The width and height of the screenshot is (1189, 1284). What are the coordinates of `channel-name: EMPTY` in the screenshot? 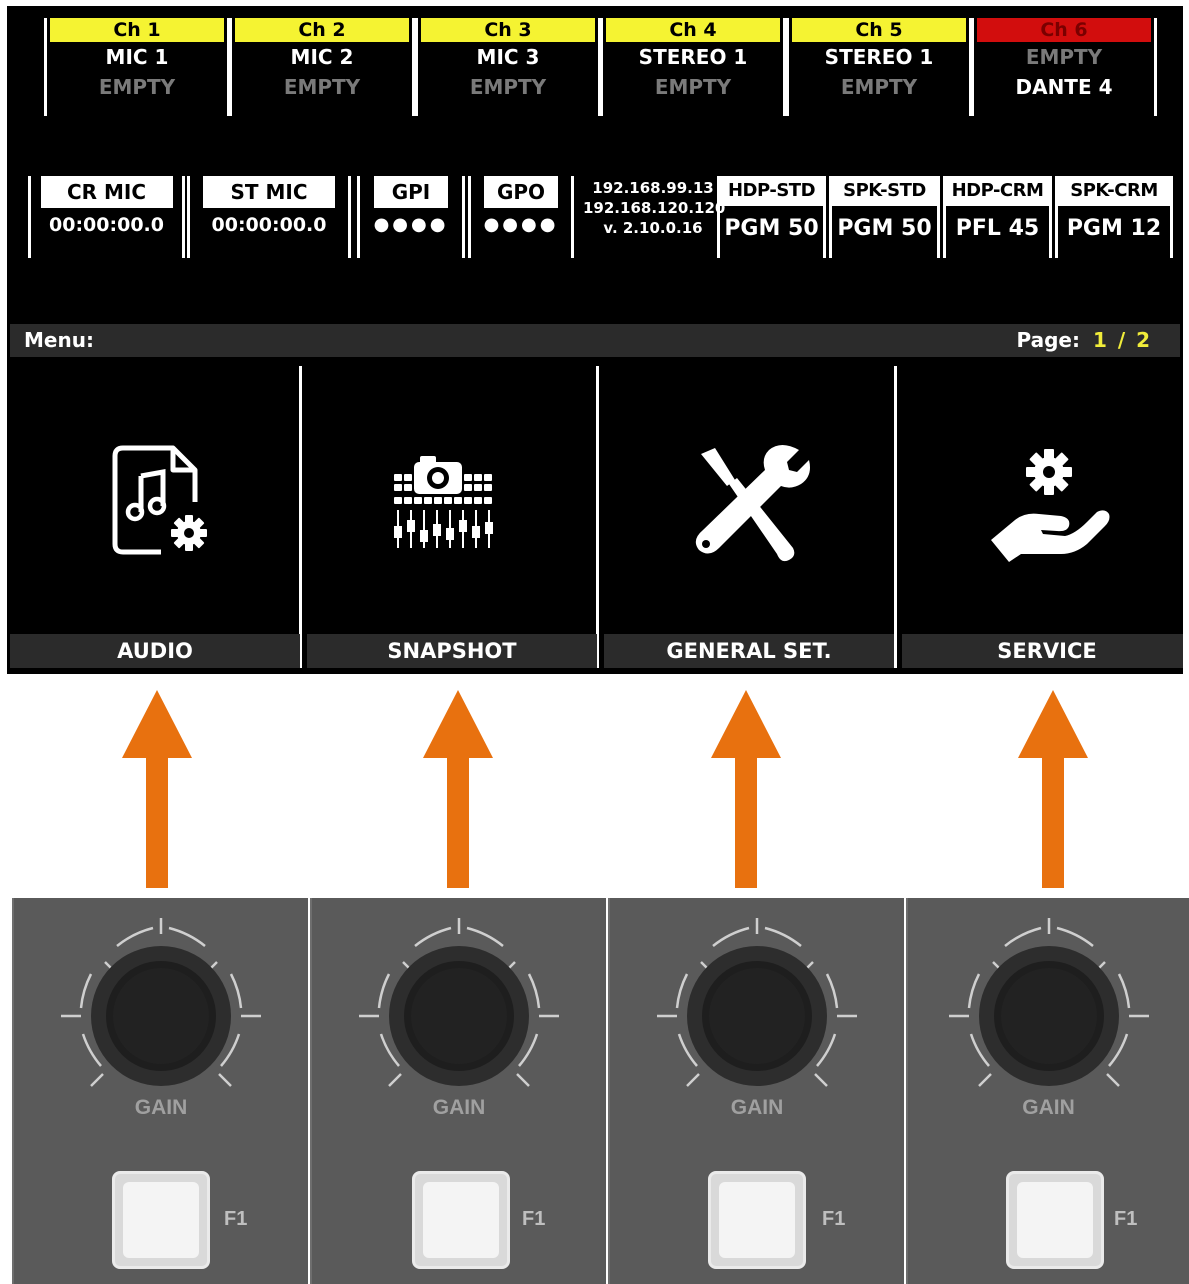 It's located at (1064, 57).